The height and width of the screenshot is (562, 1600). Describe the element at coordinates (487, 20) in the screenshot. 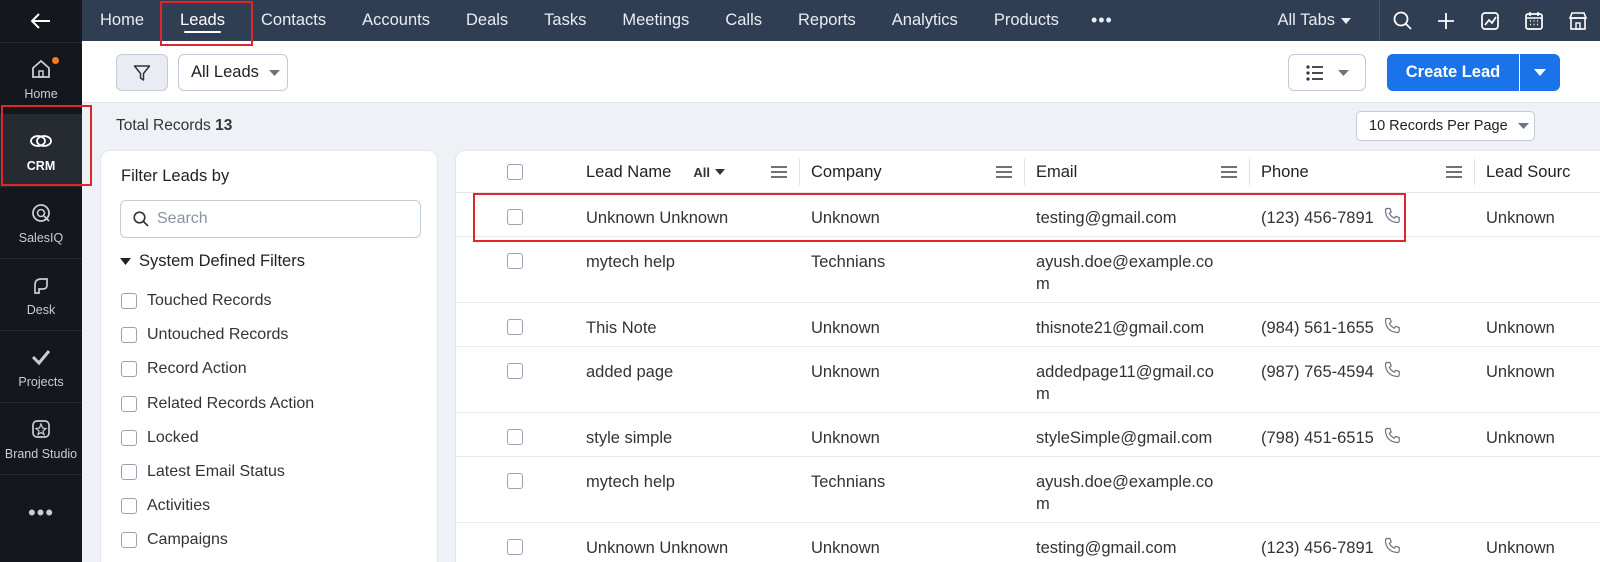

I see `tab-deals: Deals` at that location.